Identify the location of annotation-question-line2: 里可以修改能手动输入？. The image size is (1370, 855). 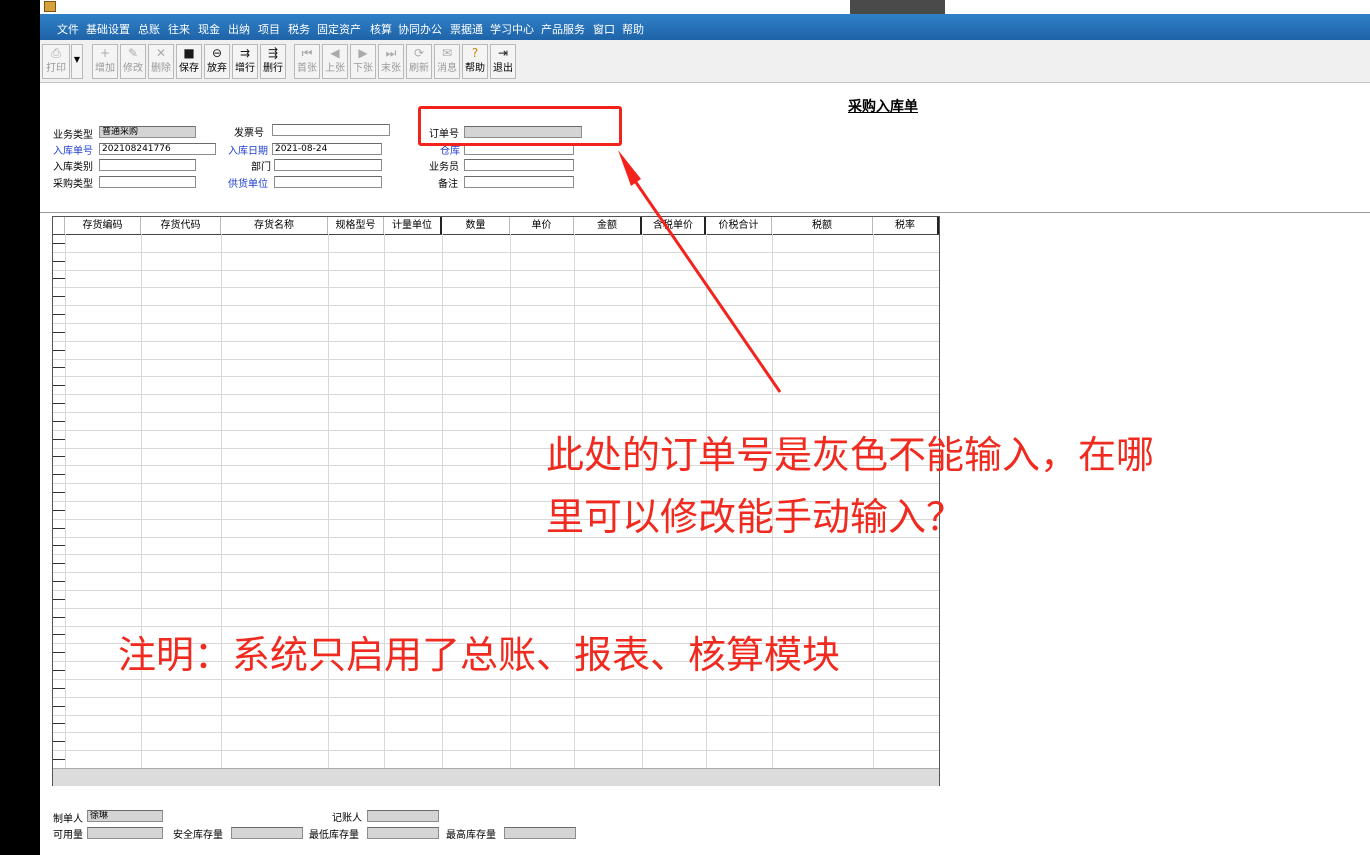
(755, 517).